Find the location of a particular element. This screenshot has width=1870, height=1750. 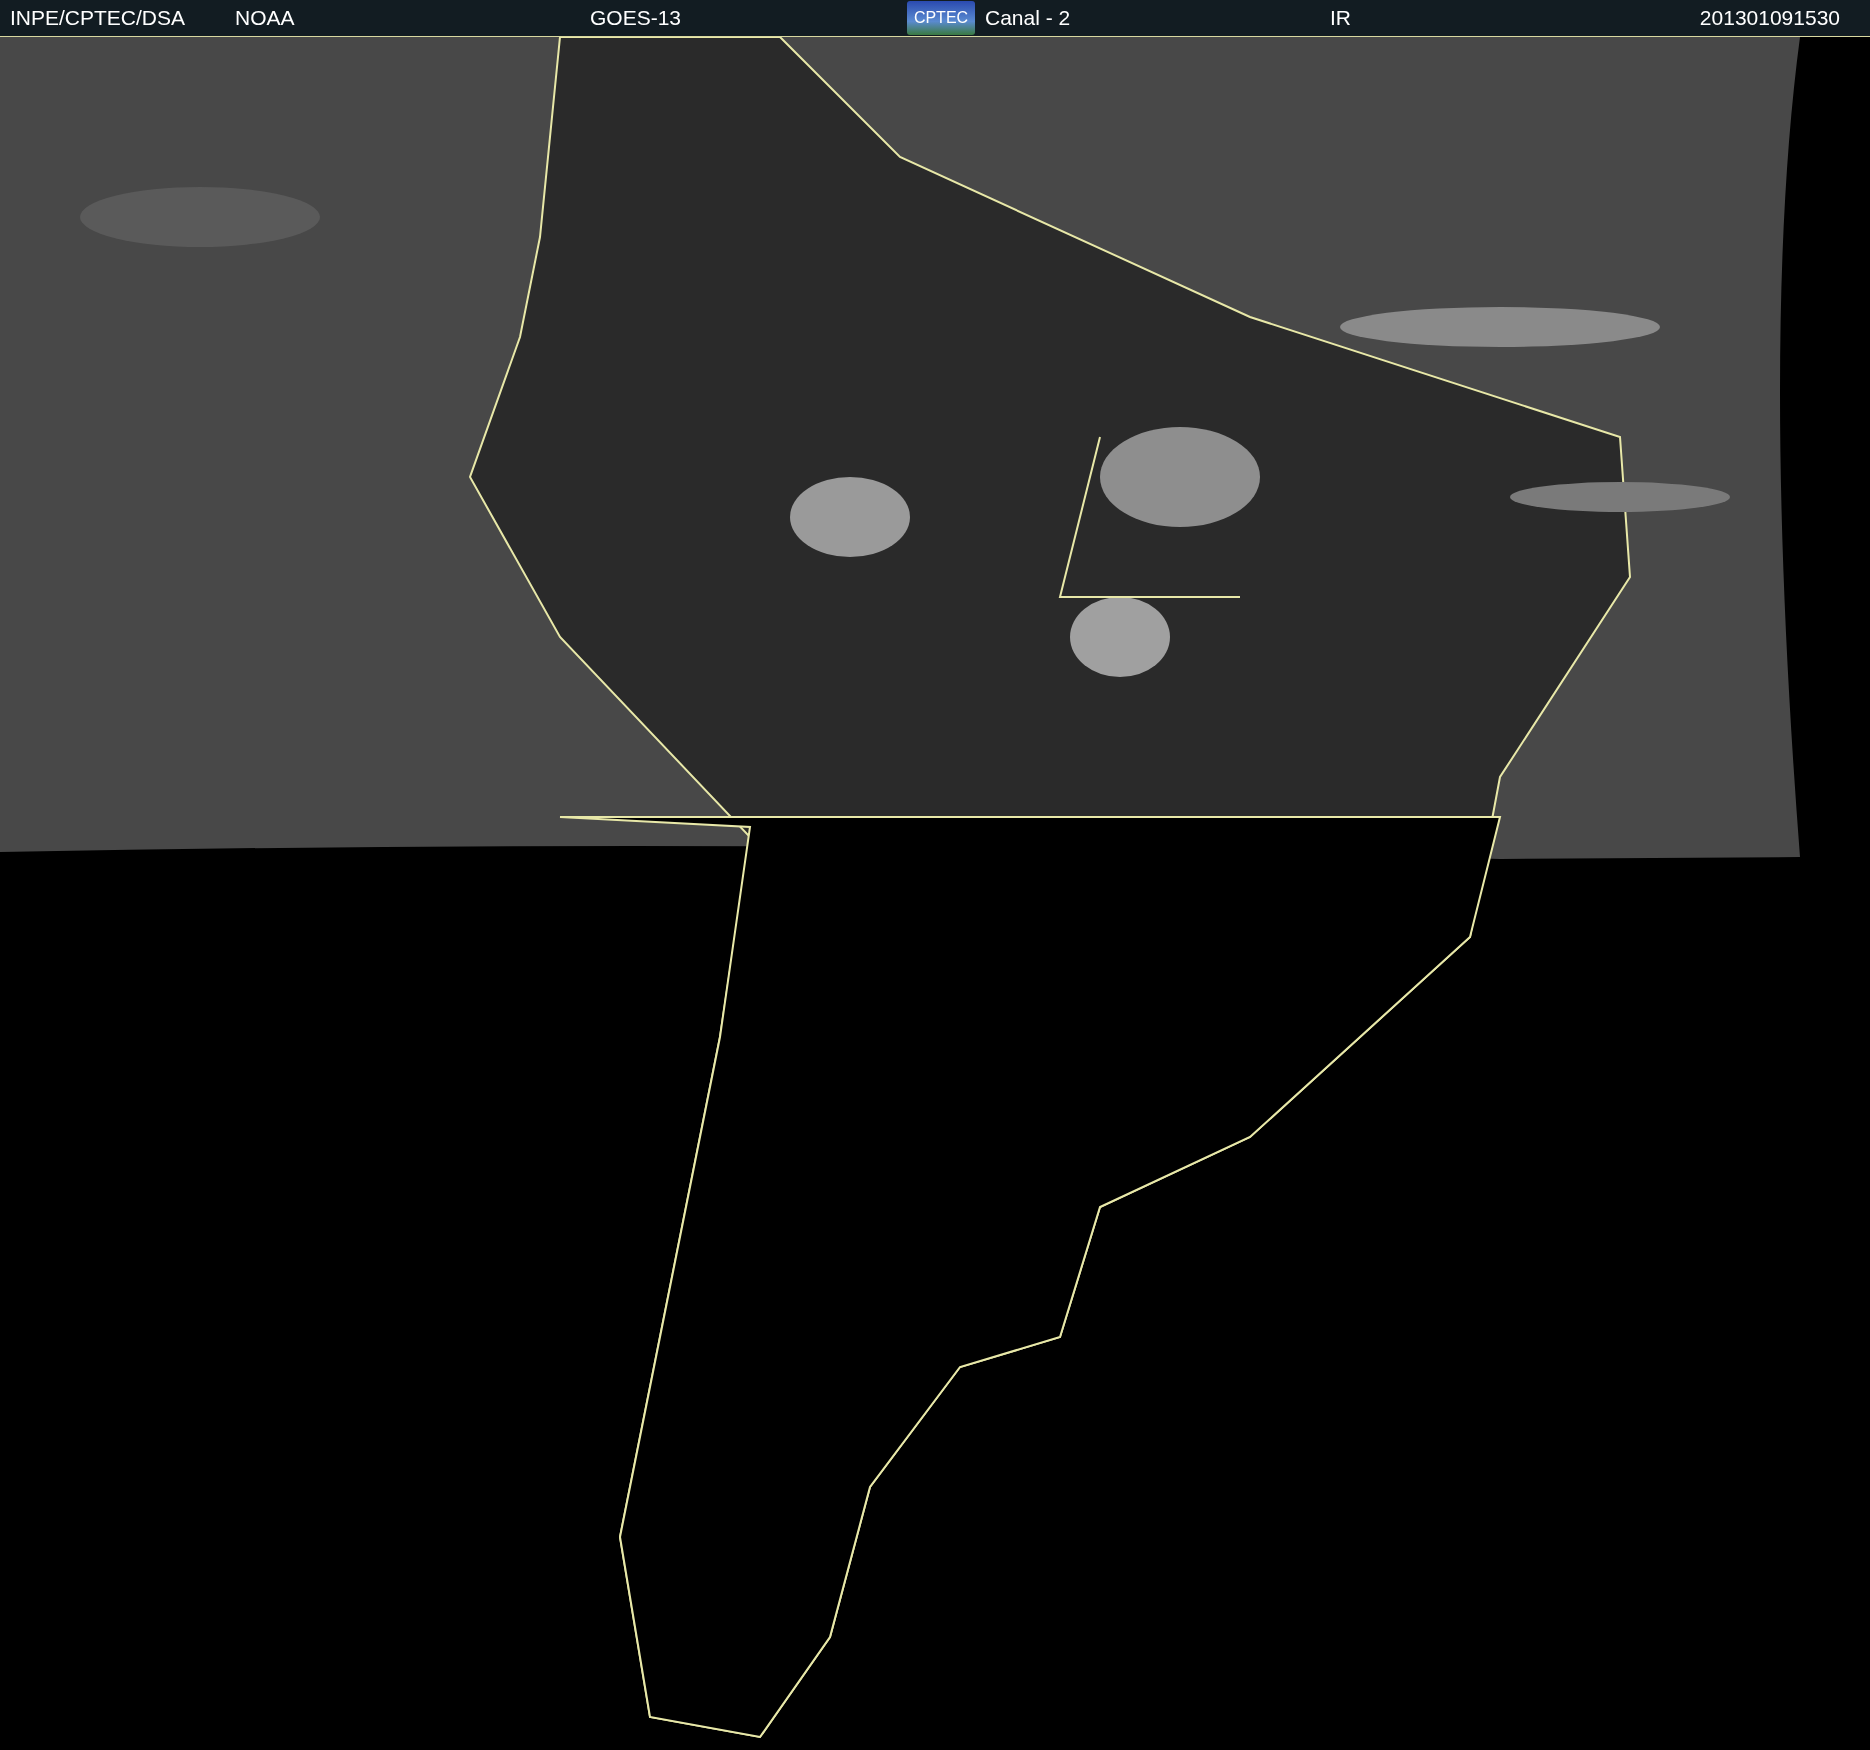

source-label: INPE/CPTEC/DSA is located at coordinates (98, 18).